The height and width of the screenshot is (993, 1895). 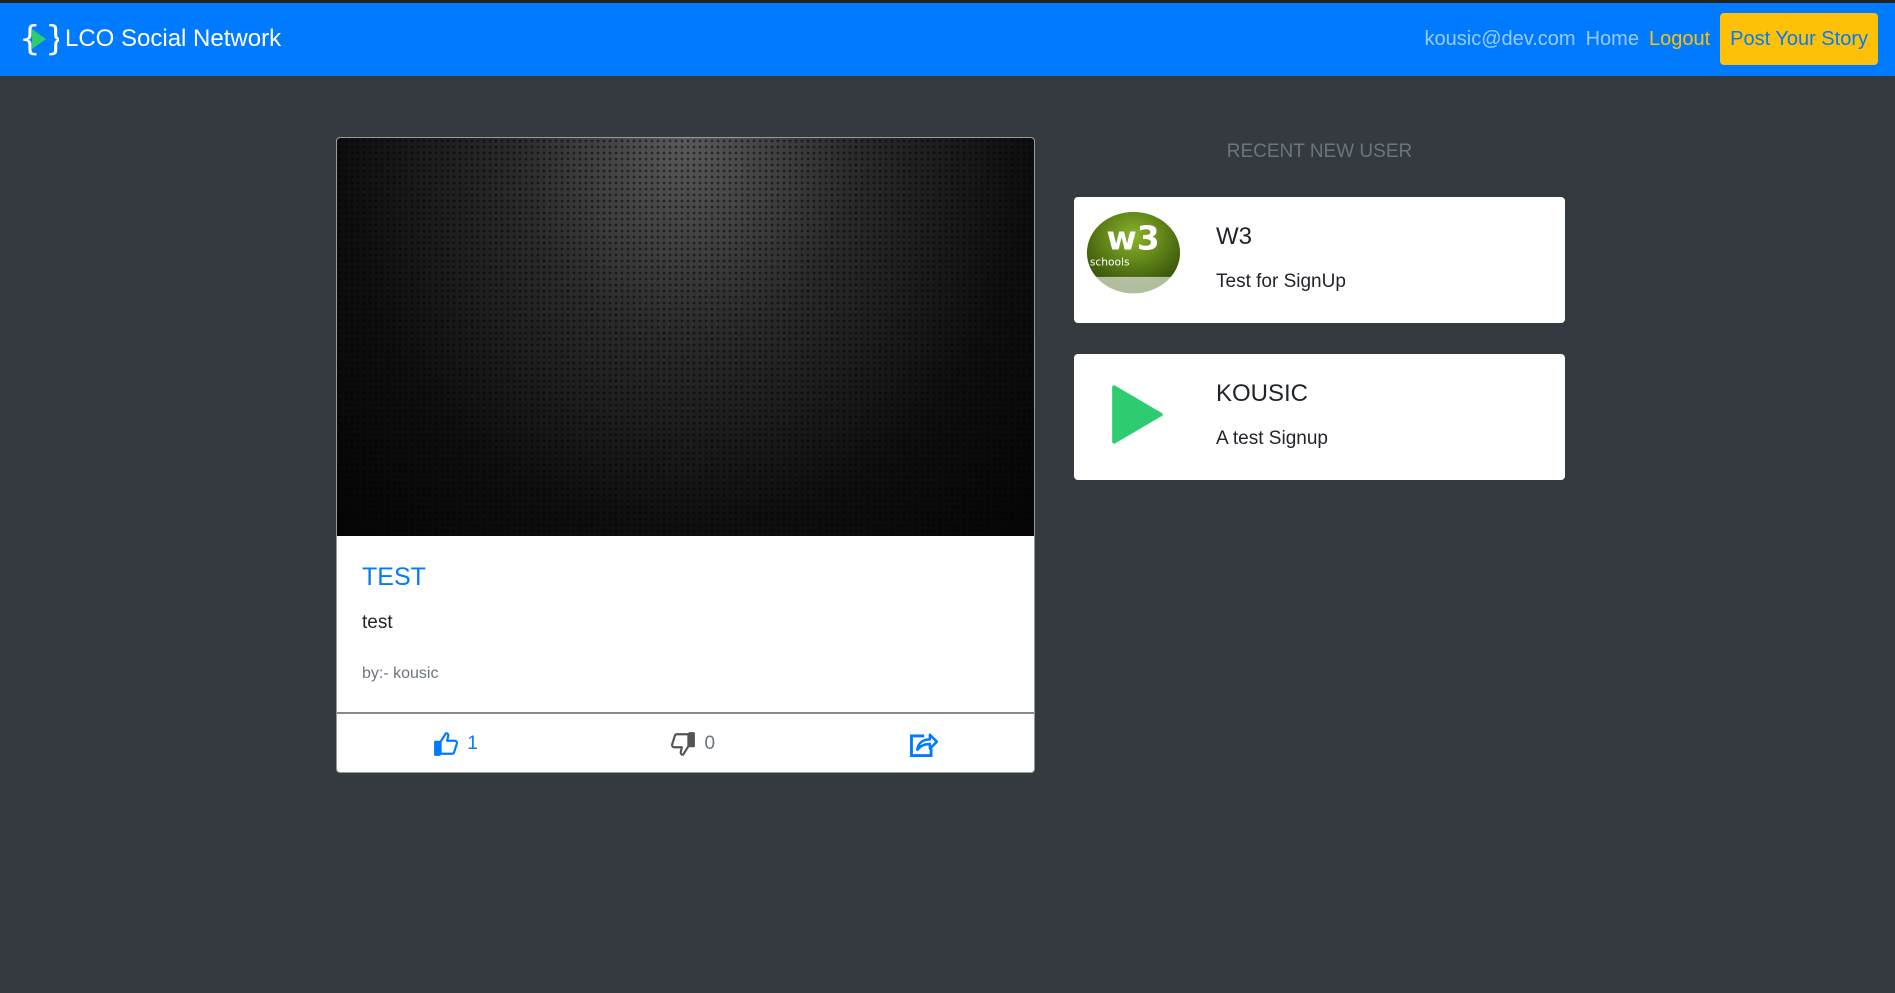 I want to click on post-actions: 1 0, so click(x=685, y=742).